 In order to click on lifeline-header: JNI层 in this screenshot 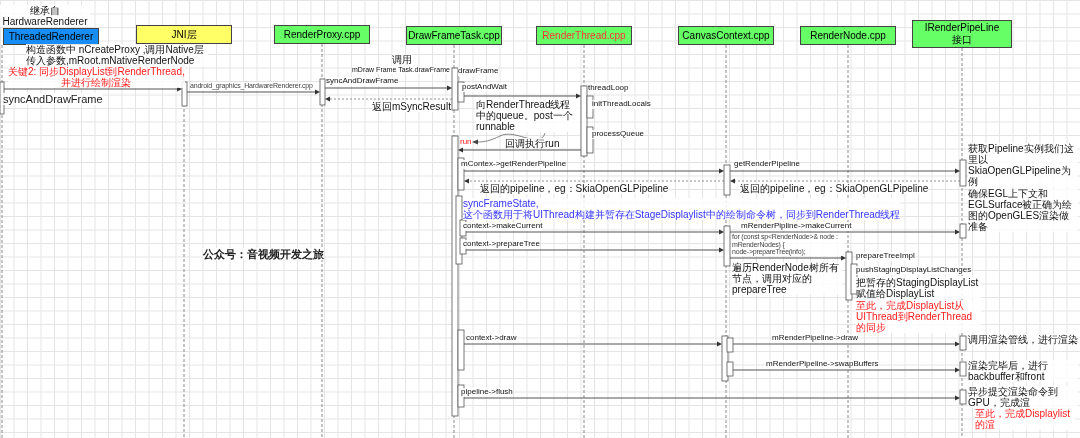, I will do `click(184, 34)`.